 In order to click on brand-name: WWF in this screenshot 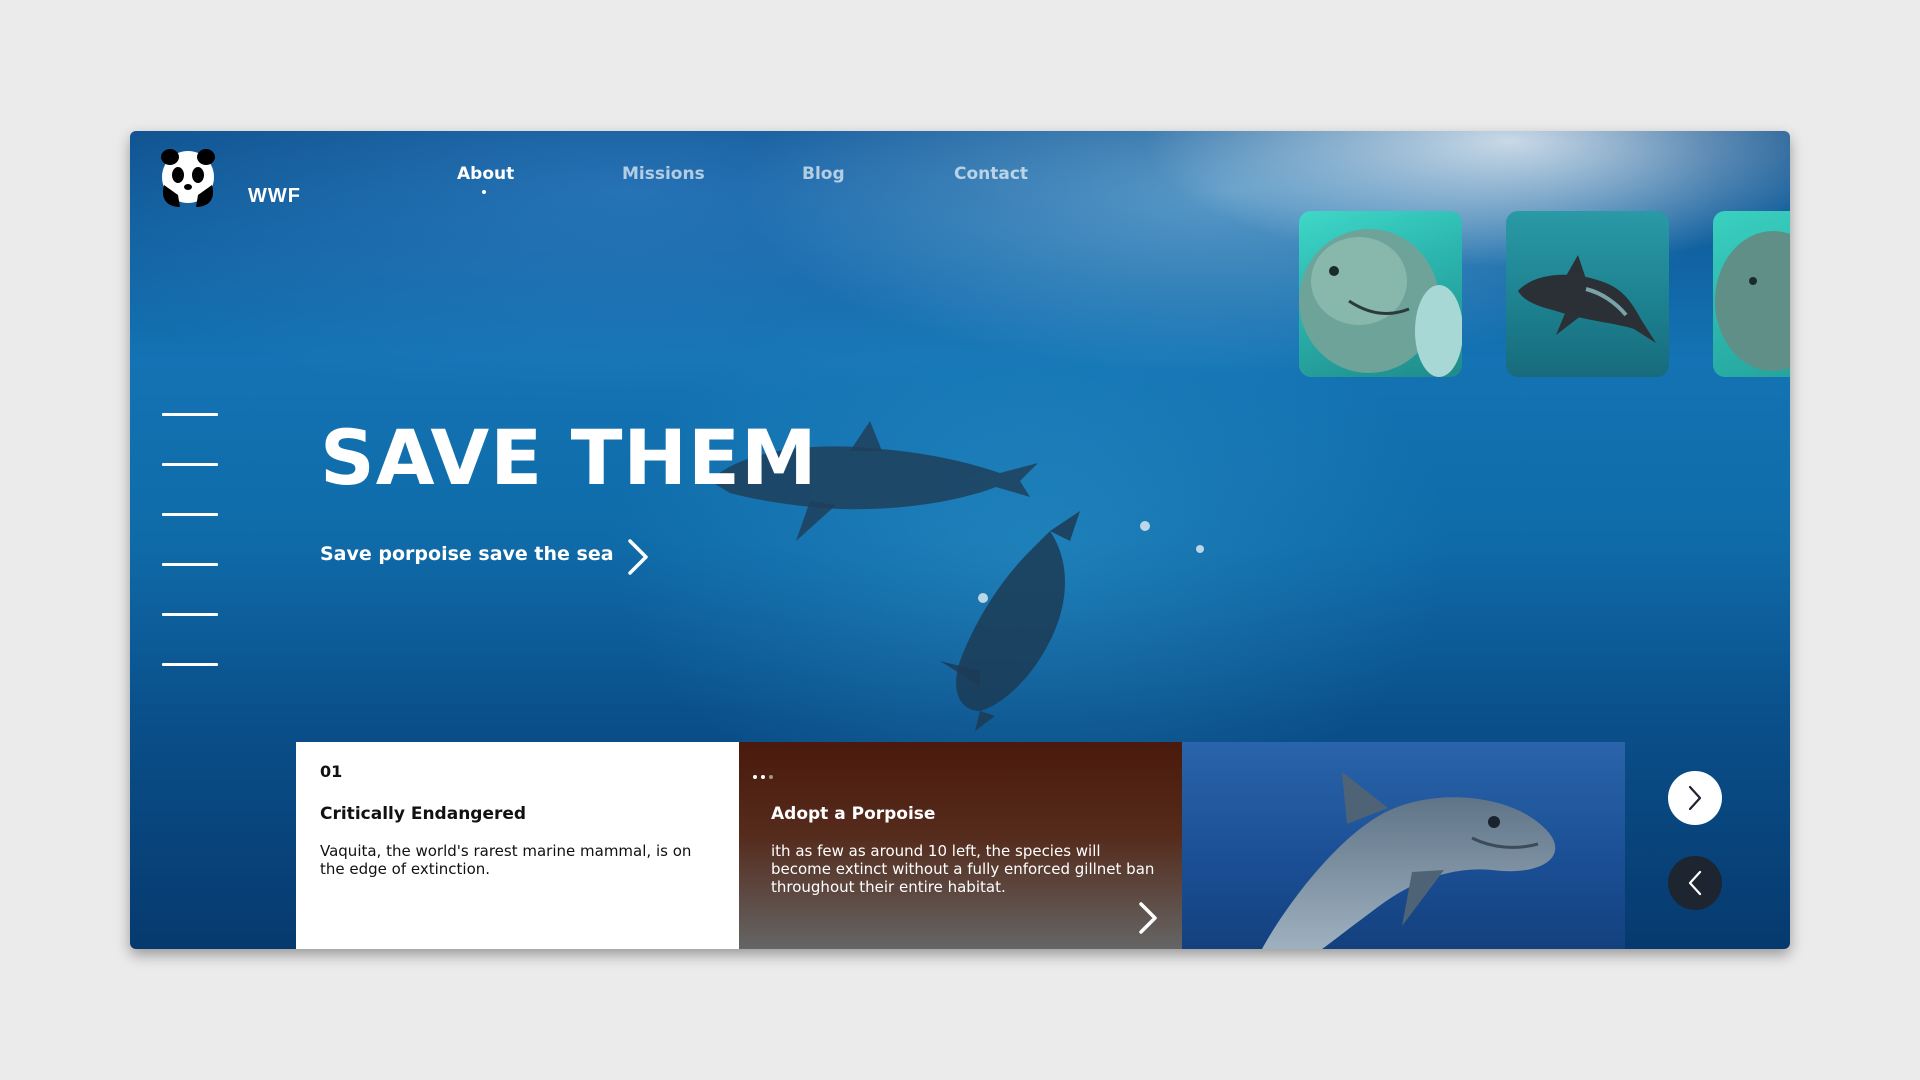, I will do `click(274, 196)`.